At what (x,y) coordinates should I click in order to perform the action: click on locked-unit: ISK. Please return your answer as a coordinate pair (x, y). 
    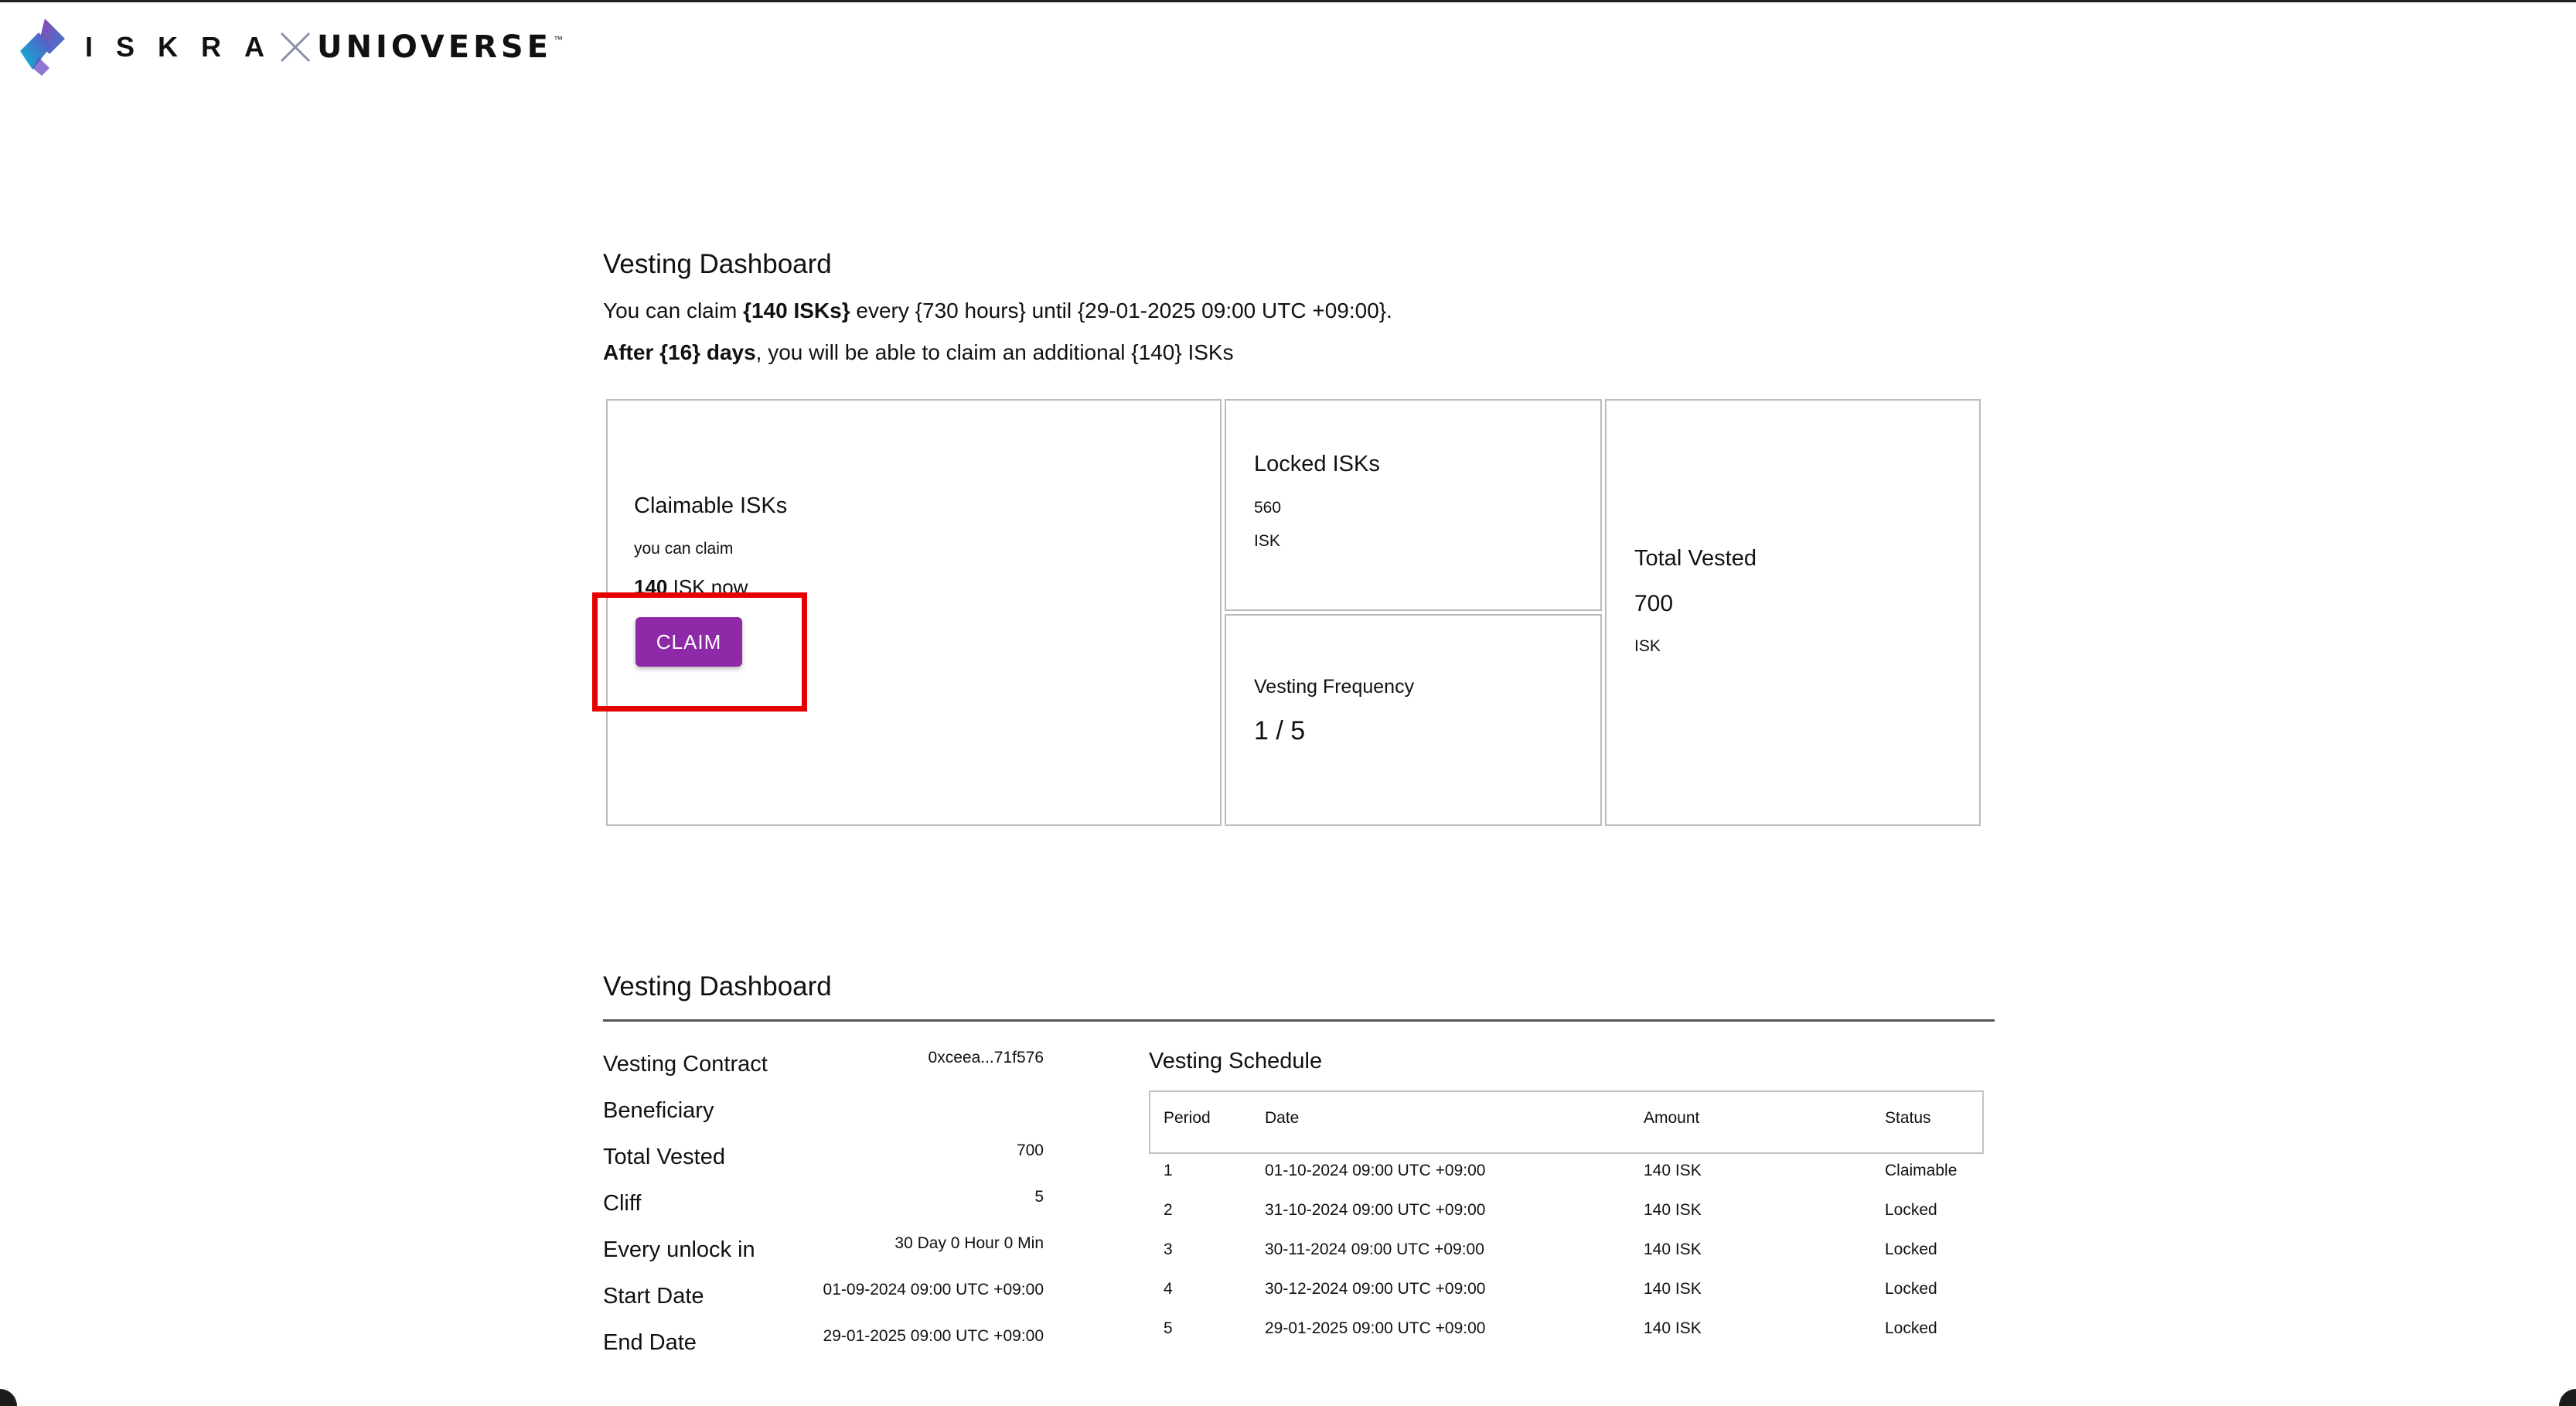
    Looking at the image, I should click on (1267, 541).